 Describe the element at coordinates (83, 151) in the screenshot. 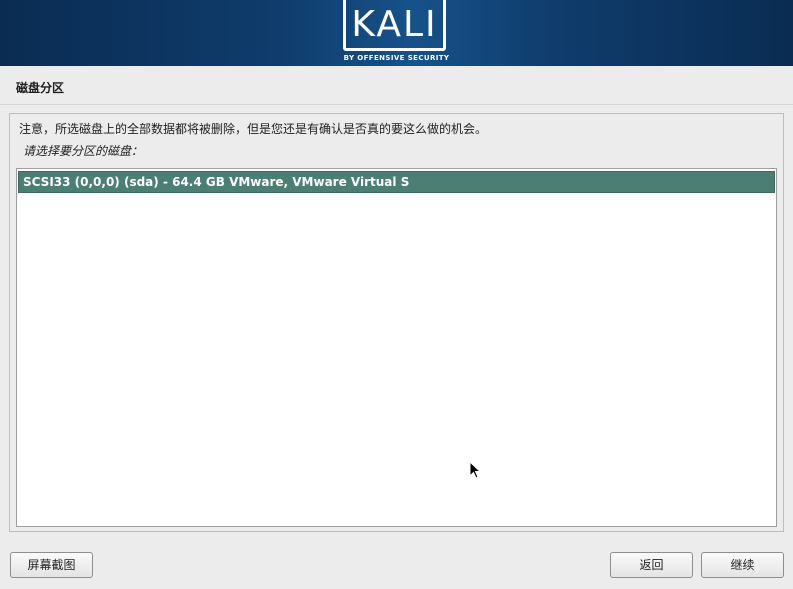

I see `disk-select-prompt: 请选择要分区的磁盘：` at that location.